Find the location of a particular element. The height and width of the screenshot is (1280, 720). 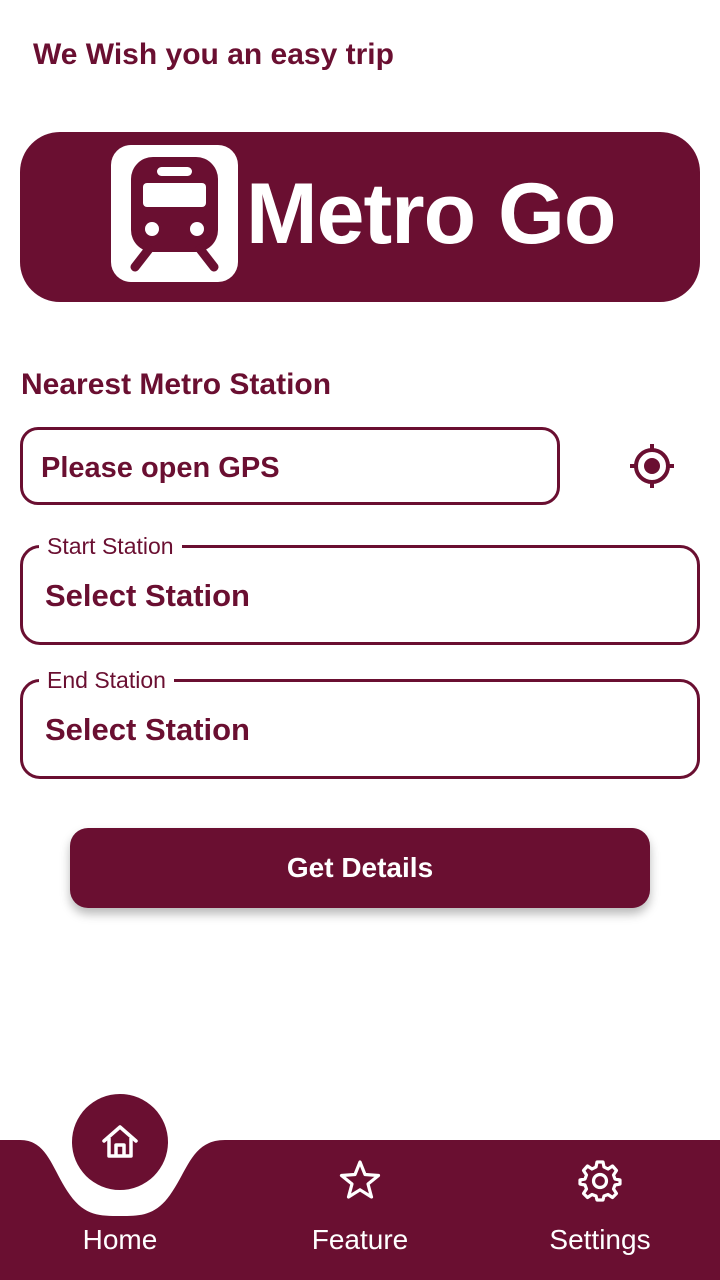

nav-label-home: Home is located at coordinates (120, 1239).